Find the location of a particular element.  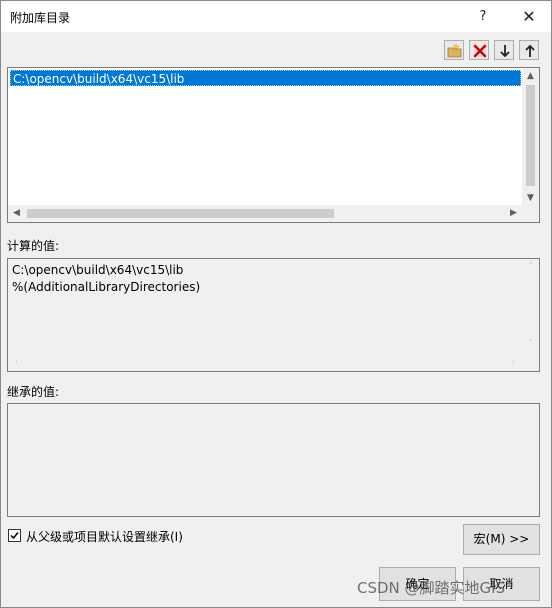

move-up-button is located at coordinates (529, 50).